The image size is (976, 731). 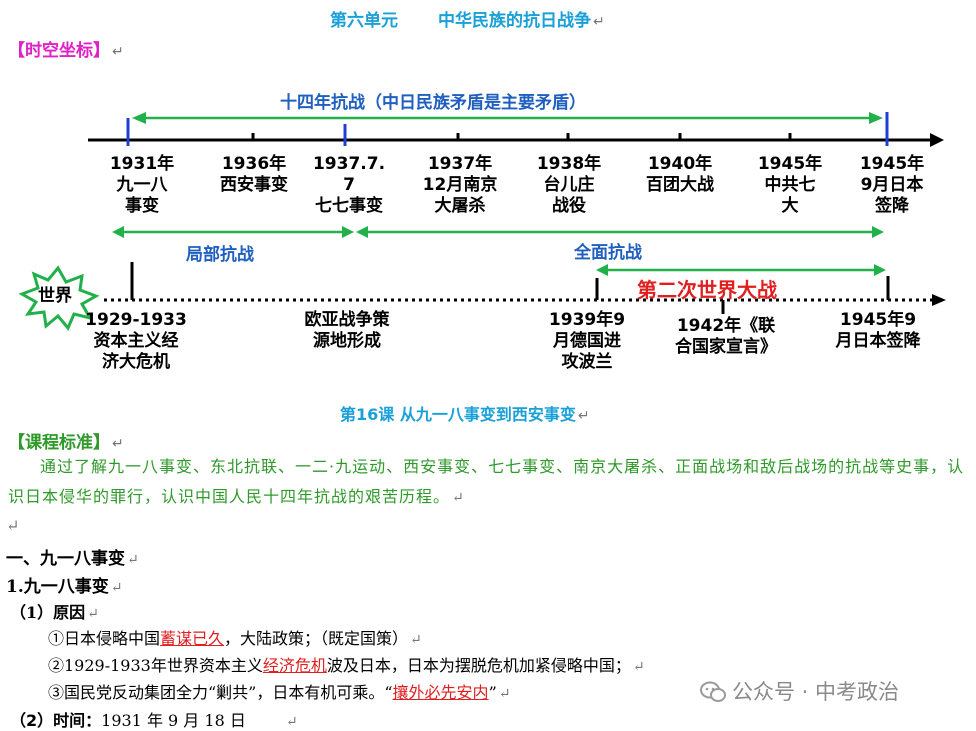 What do you see at coordinates (790, 185) in the screenshot?
I see `event-label-1945-7: 1945年 中共七 大` at bounding box center [790, 185].